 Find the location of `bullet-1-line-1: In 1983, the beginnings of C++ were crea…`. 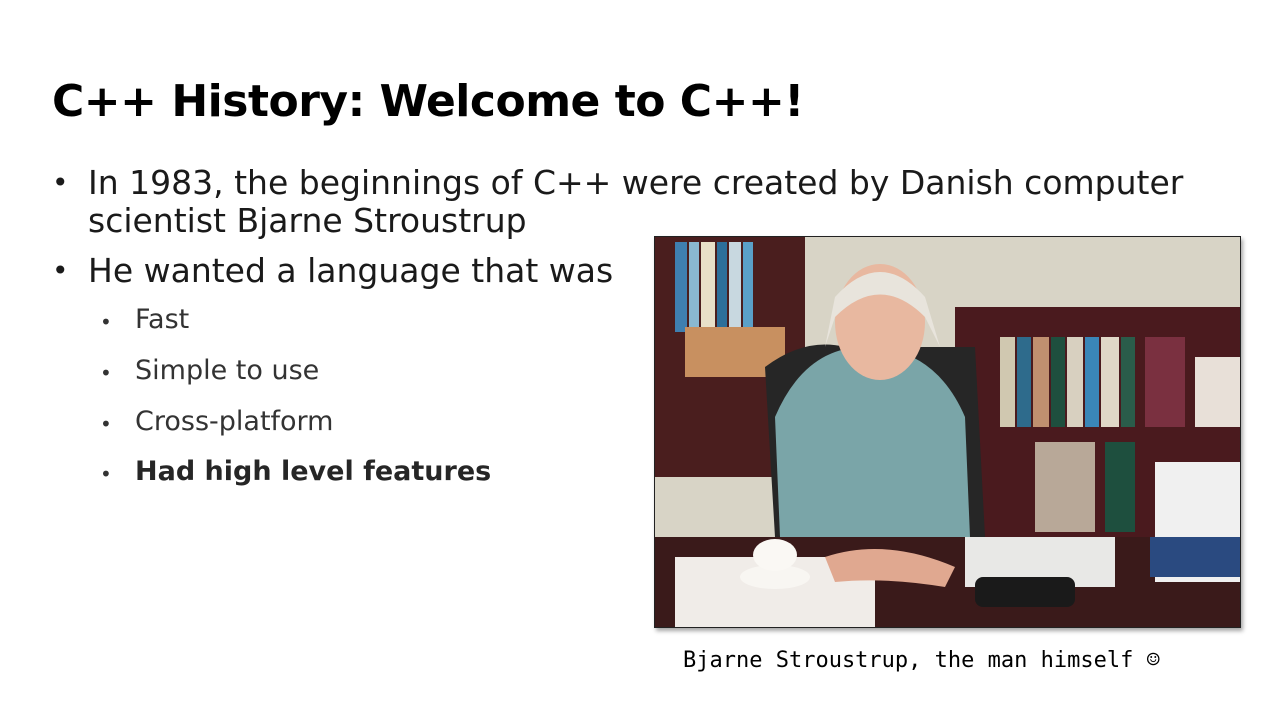

bullet-1-line-1: In 1983, the beginnings of C++ were crea… is located at coordinates (636, 182).